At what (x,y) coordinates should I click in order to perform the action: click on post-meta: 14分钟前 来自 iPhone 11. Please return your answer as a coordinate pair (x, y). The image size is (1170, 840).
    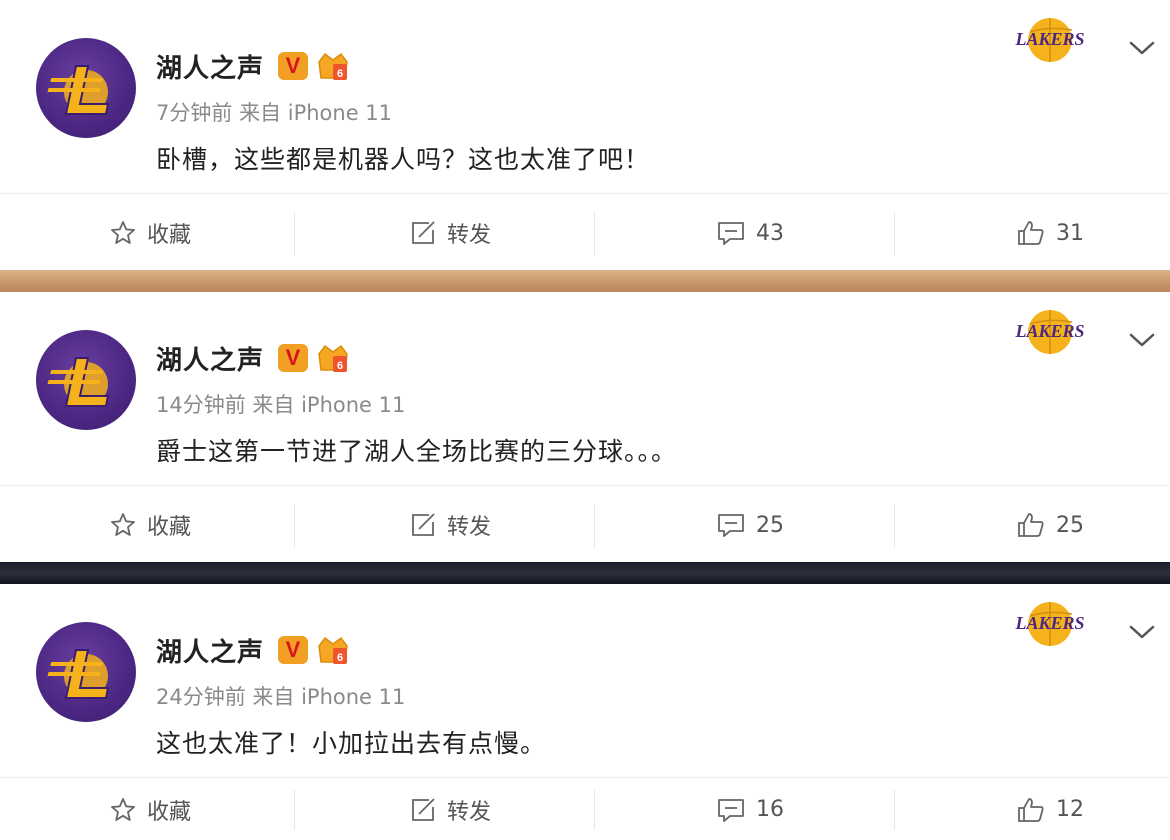
    Looking at the image, I should click on (280, 404).